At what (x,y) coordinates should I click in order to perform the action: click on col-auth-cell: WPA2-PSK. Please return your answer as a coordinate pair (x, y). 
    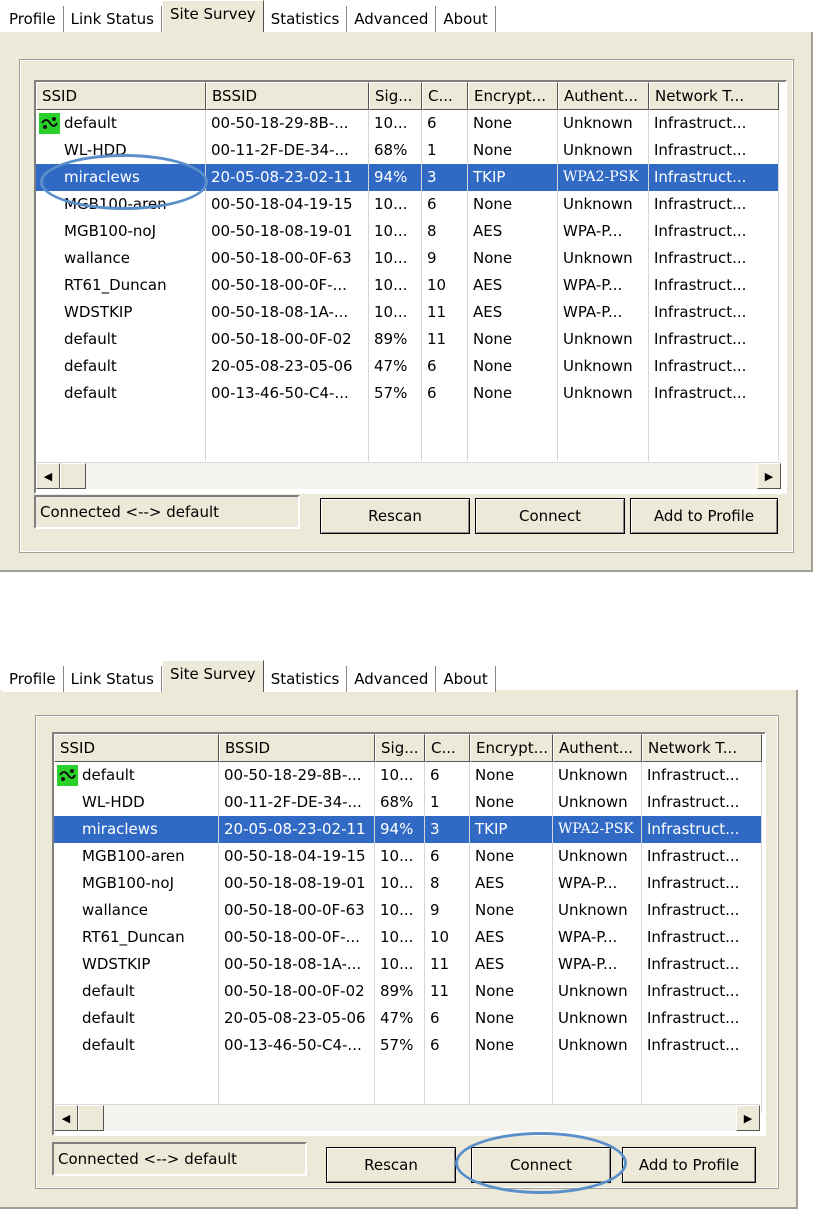
    Looking at the image, I should click on (597, 829).